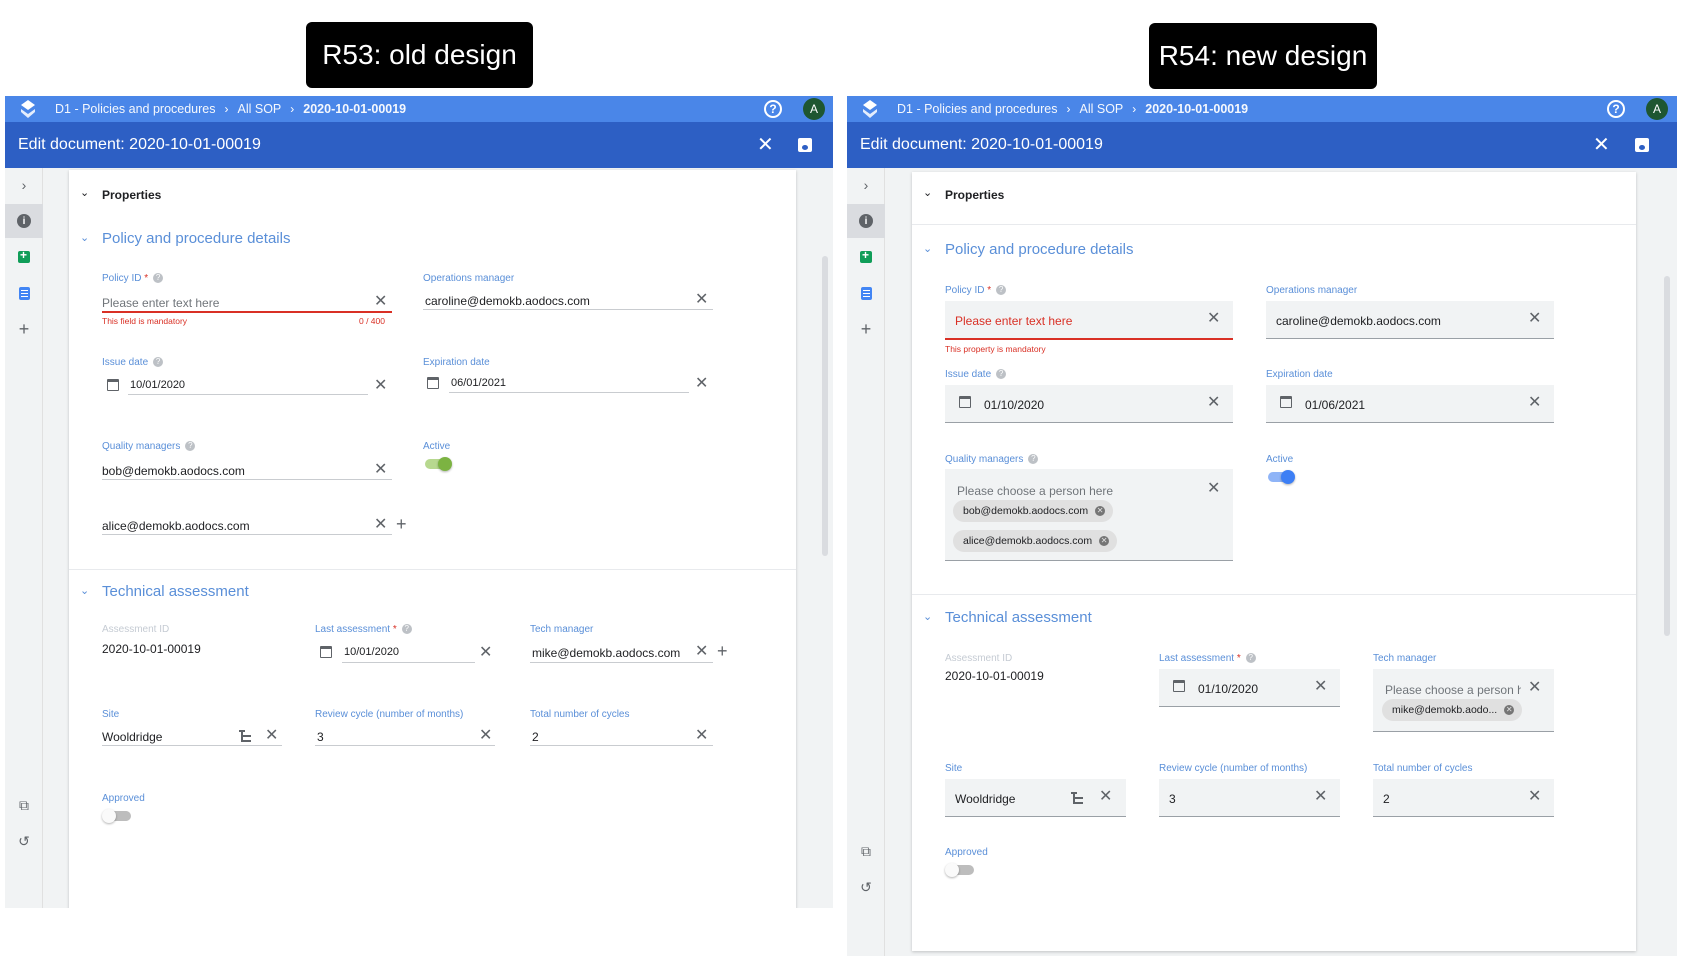 This screenshot has width=1682, height=964. Describe the element at coordinates (606, 653) in the screenshot. I see `tech-manager-input: mike@demokb.aodocs.com` at that location.